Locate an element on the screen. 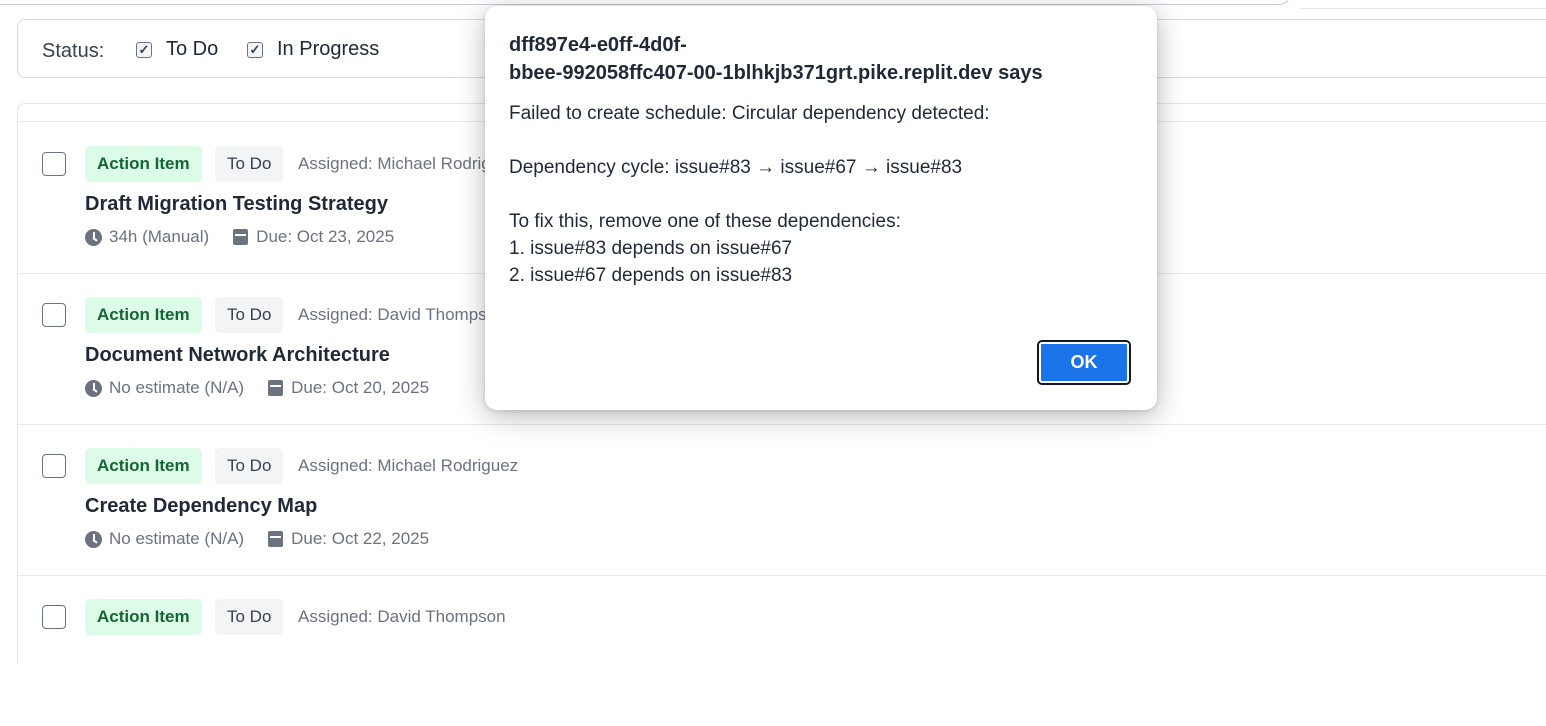 This screenshot has width=1546, height=726. dialog-message-line: 2. issue#67 depends on issue#83 is located at coordinates (651, 275).